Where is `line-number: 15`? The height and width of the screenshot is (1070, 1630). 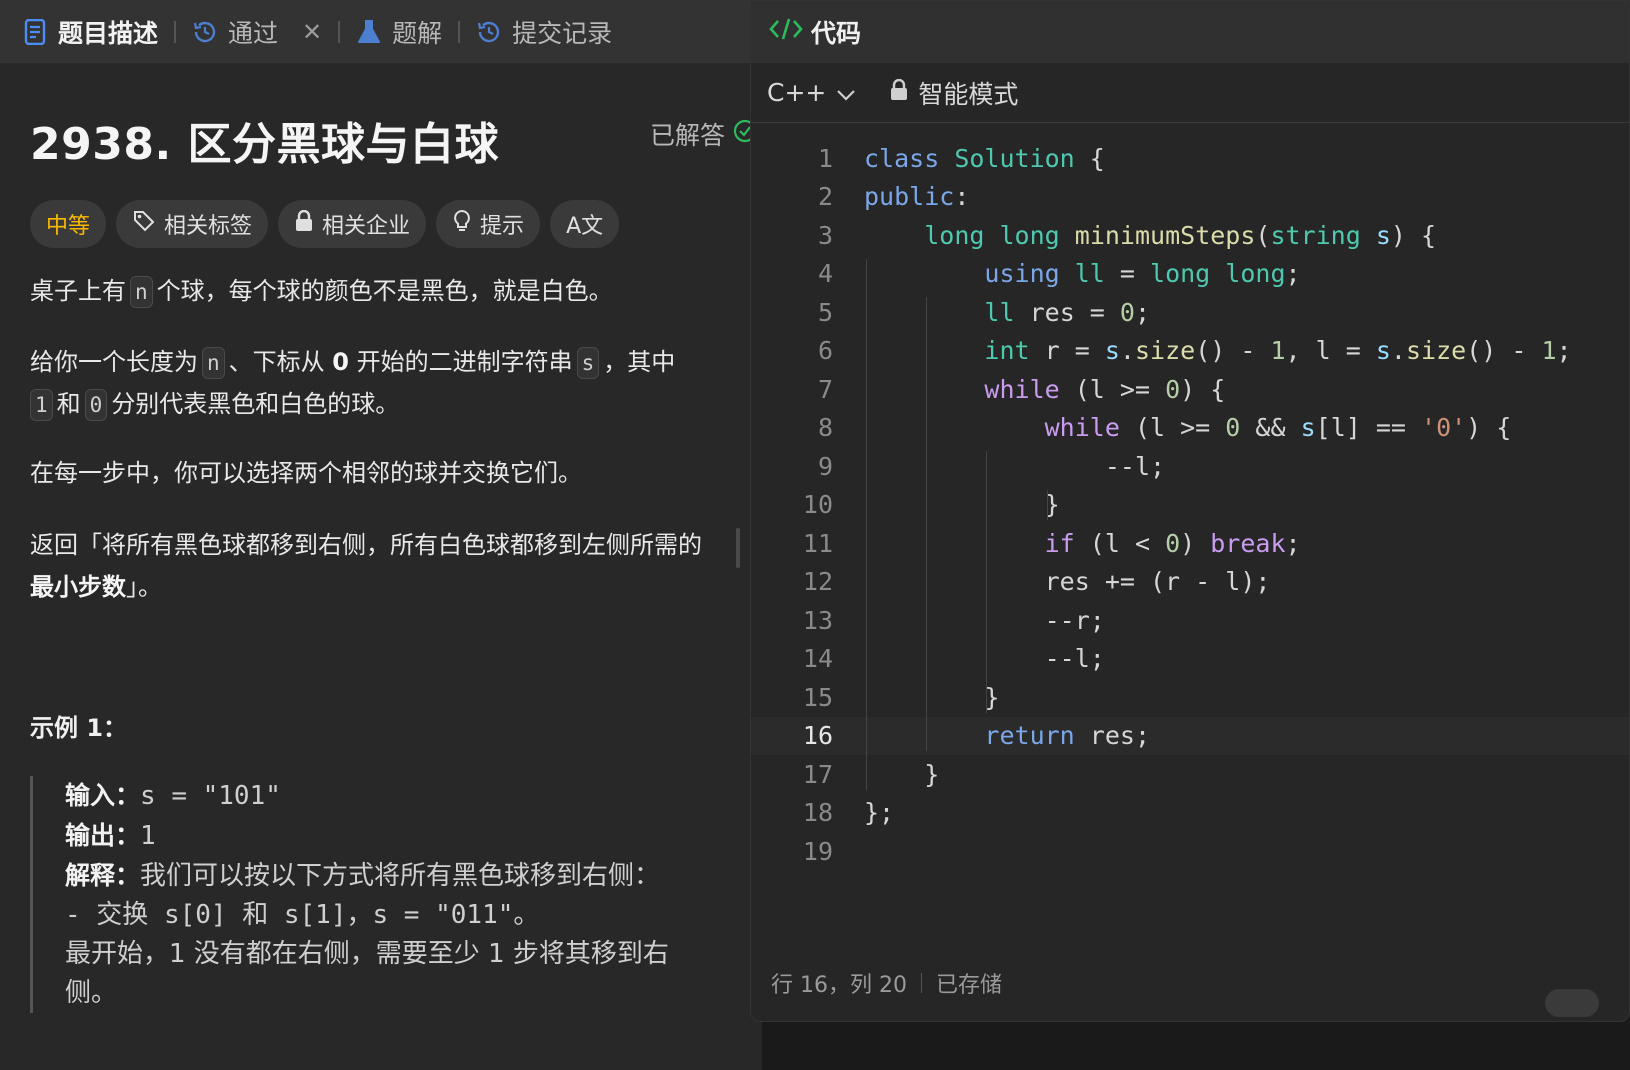
line-number: 15 is located at coordinates (817, 697).